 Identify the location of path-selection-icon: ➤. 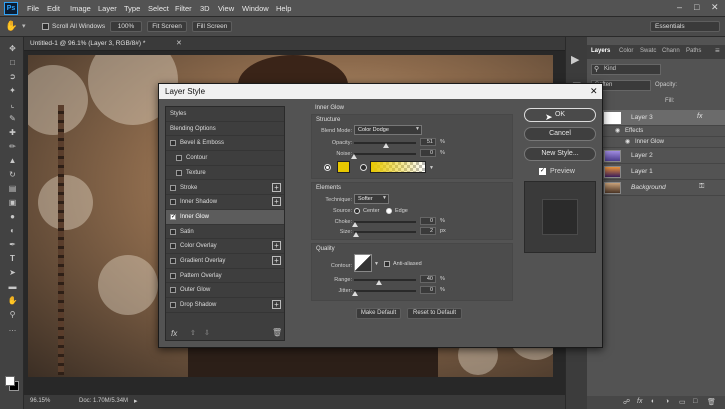
(12, 272).